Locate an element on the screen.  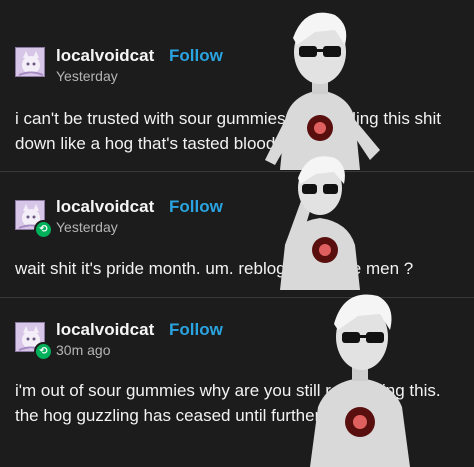
avatar is located at coordinates (30, 62).